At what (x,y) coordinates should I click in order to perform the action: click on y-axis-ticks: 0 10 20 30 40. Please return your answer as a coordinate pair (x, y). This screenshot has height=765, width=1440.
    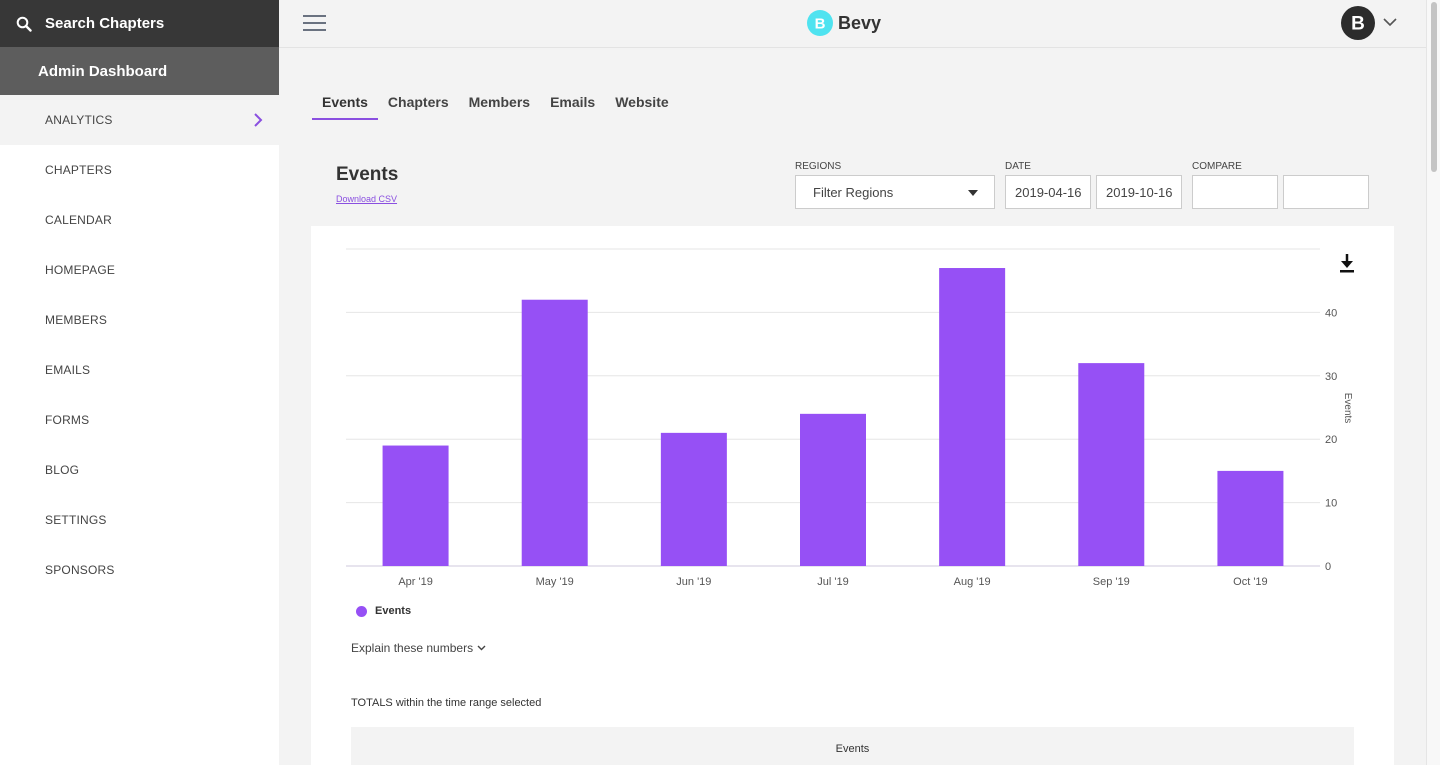
    Looking at the image, I should click on (1331, 440).